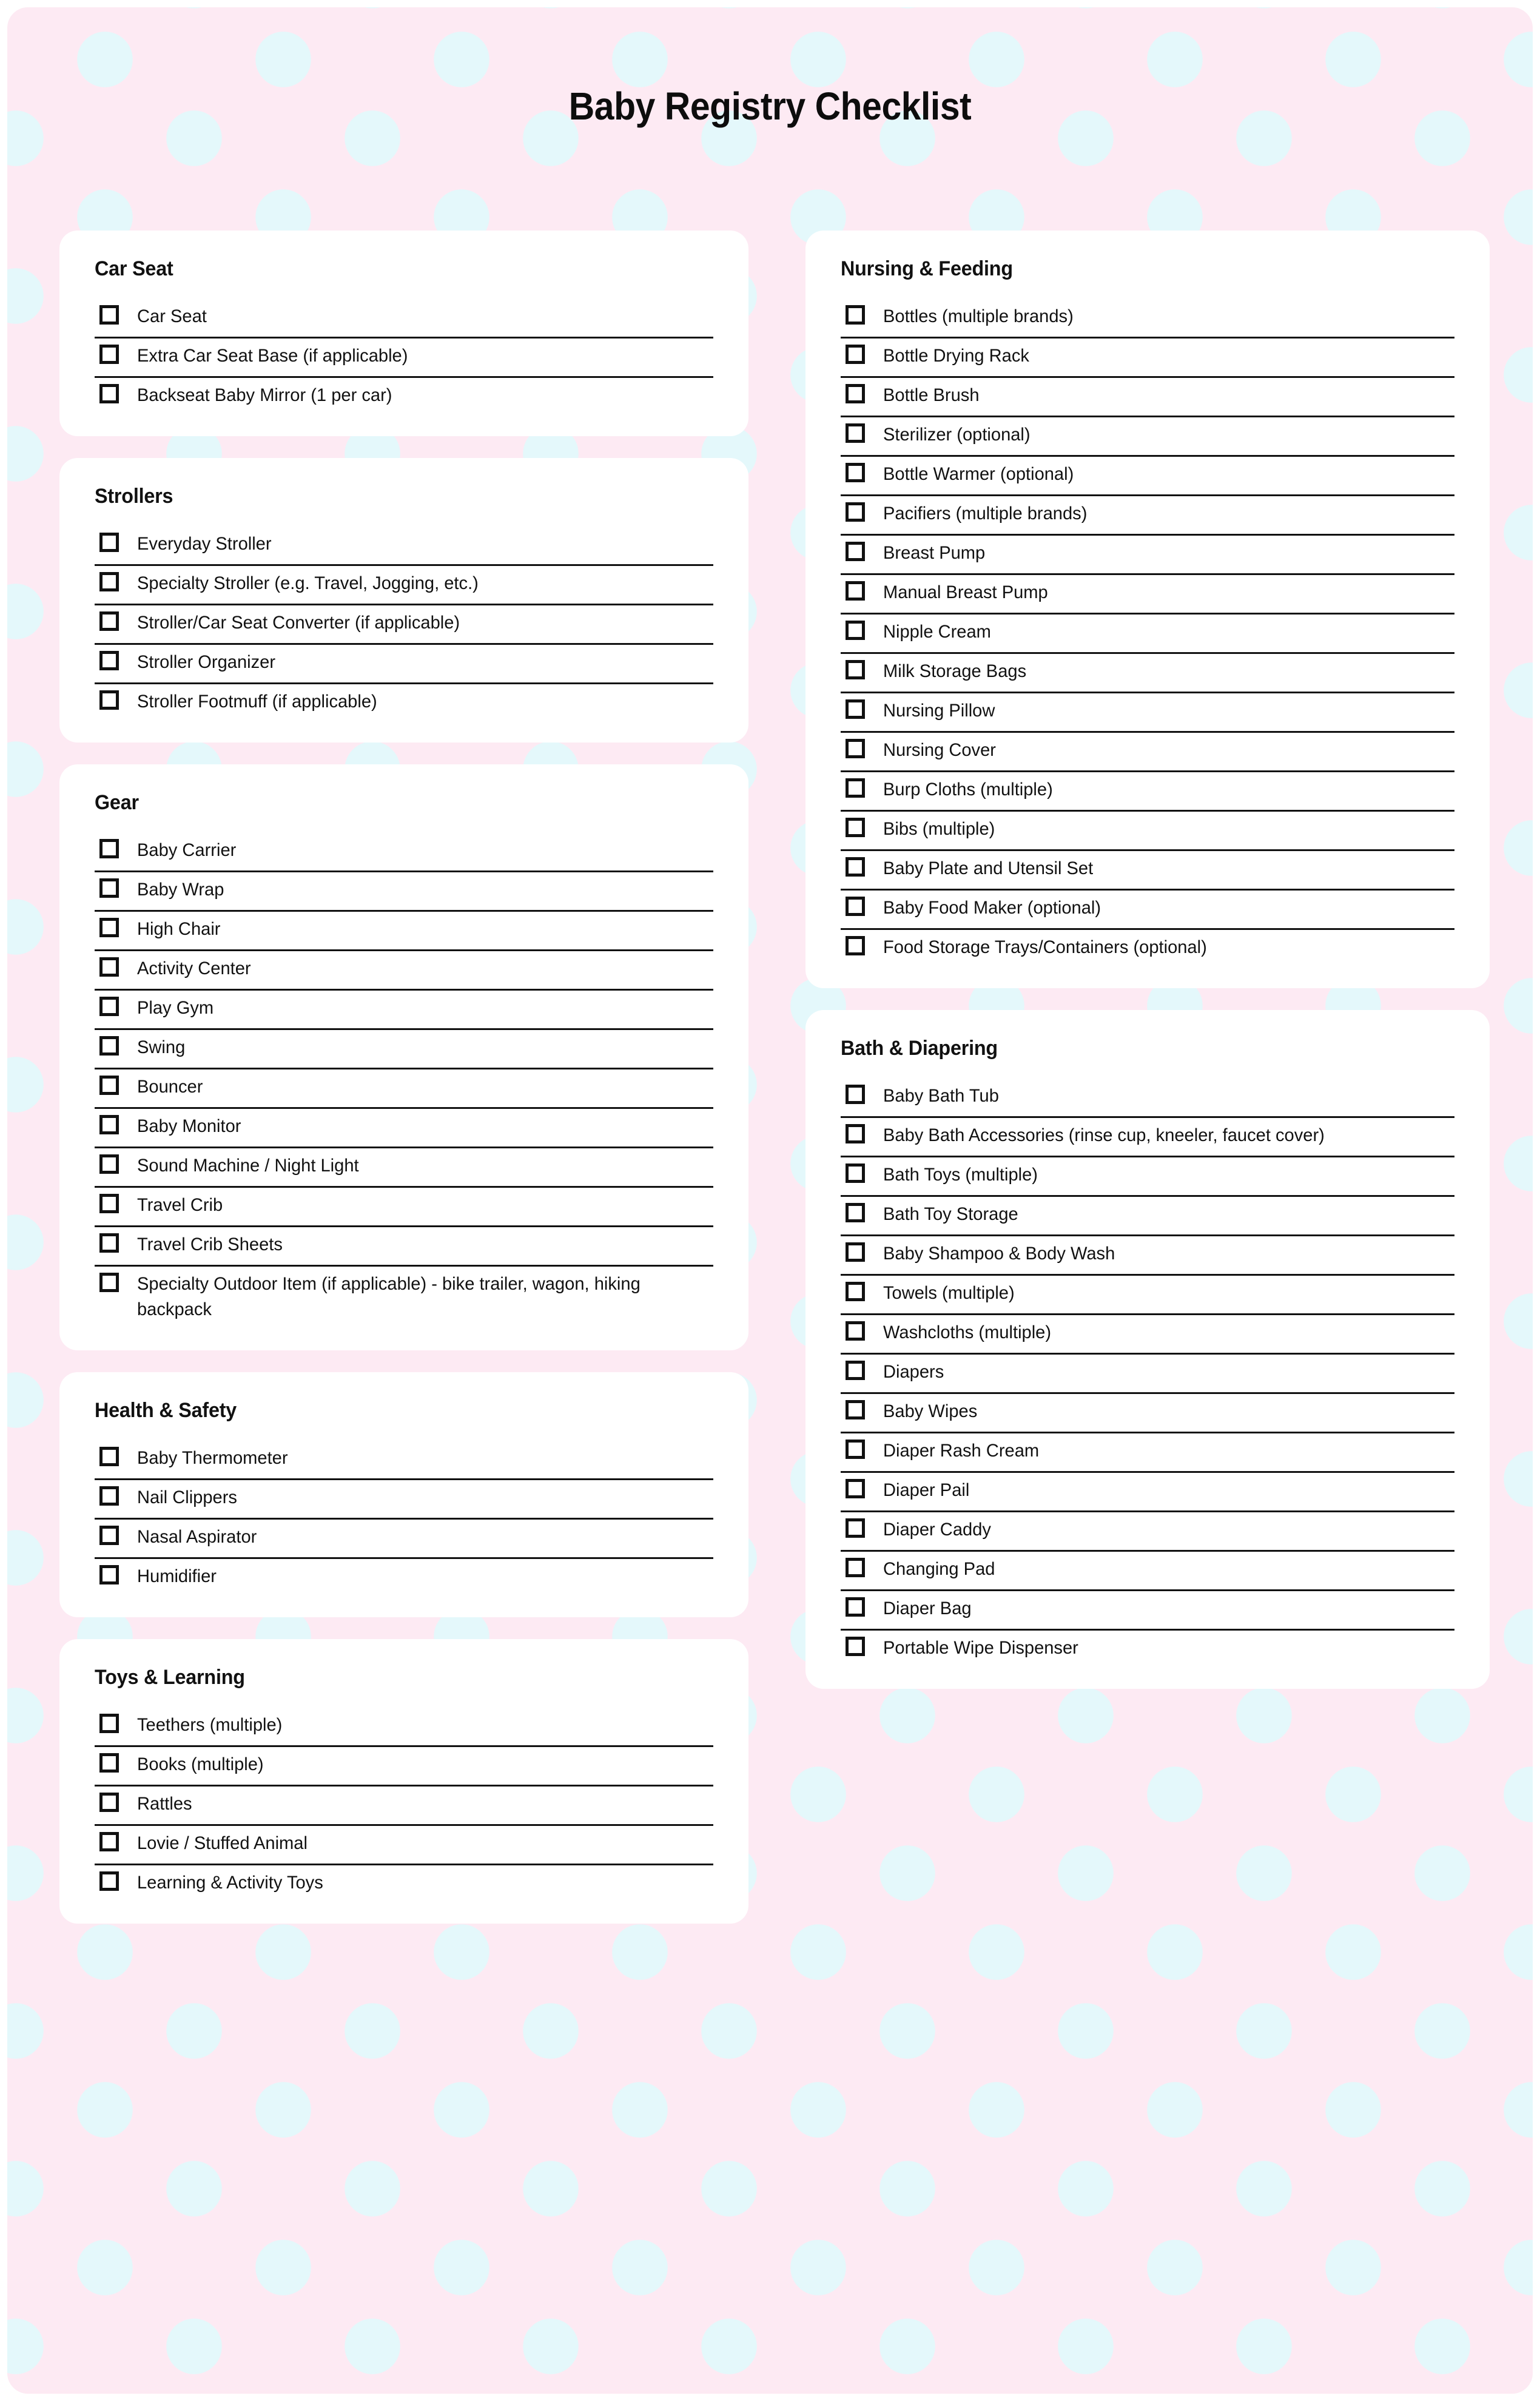 Image resolution: width=1540 pixels, height=2401 pixels. What do you see at coordinates (404, 1766) in the screenshot?
I see `checklist-row: Books (multiple)` at bounding box center [404, 1766].